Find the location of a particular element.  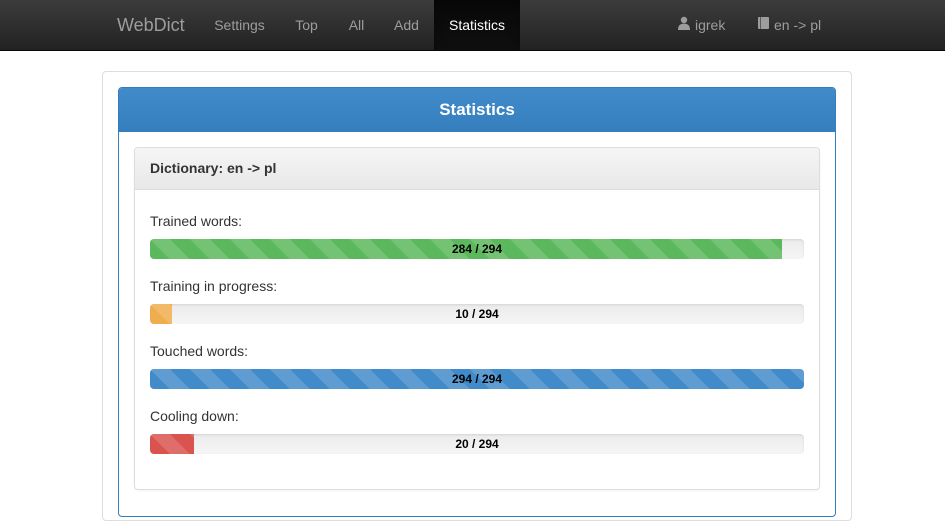

progress-text-trained: 284 / 294 is located at coordinates (477, 249).